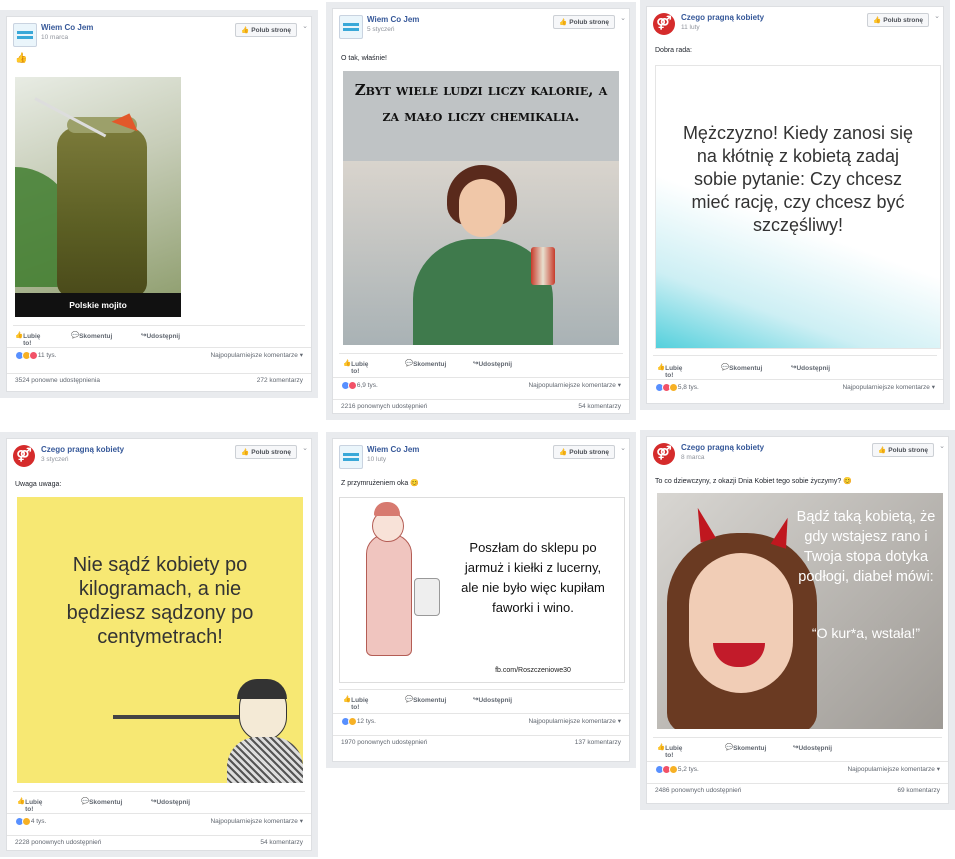 This screenshot has width=955, height=859. Describe the element at coordinates (387, 509) in the screenshot. I see `woman-sketch-hat` at that location.